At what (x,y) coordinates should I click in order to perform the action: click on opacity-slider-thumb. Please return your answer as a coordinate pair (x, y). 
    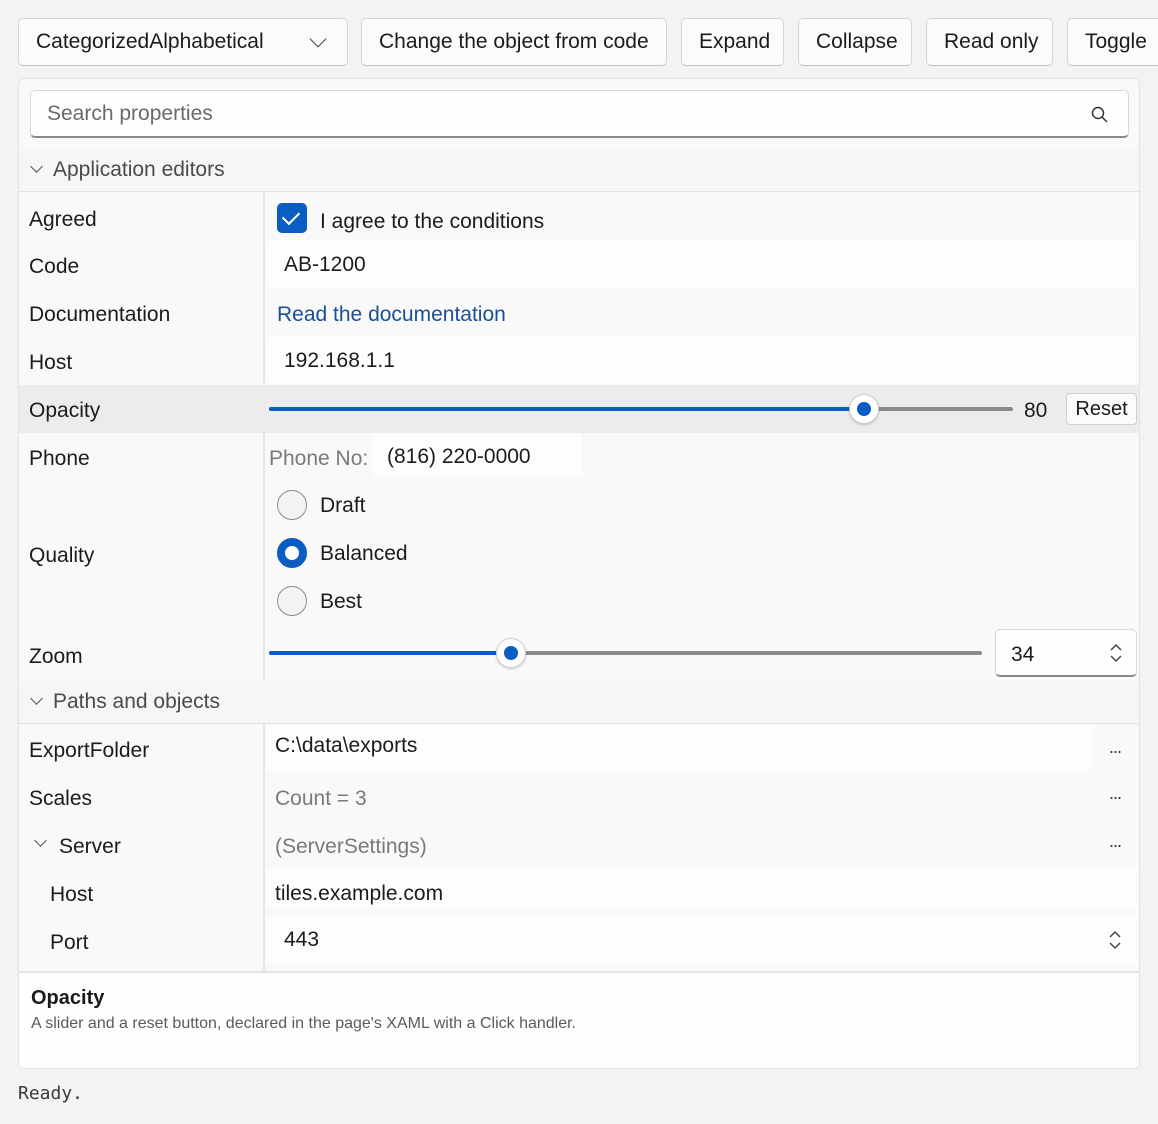
    Looking at the image, I should click on (864, 409).